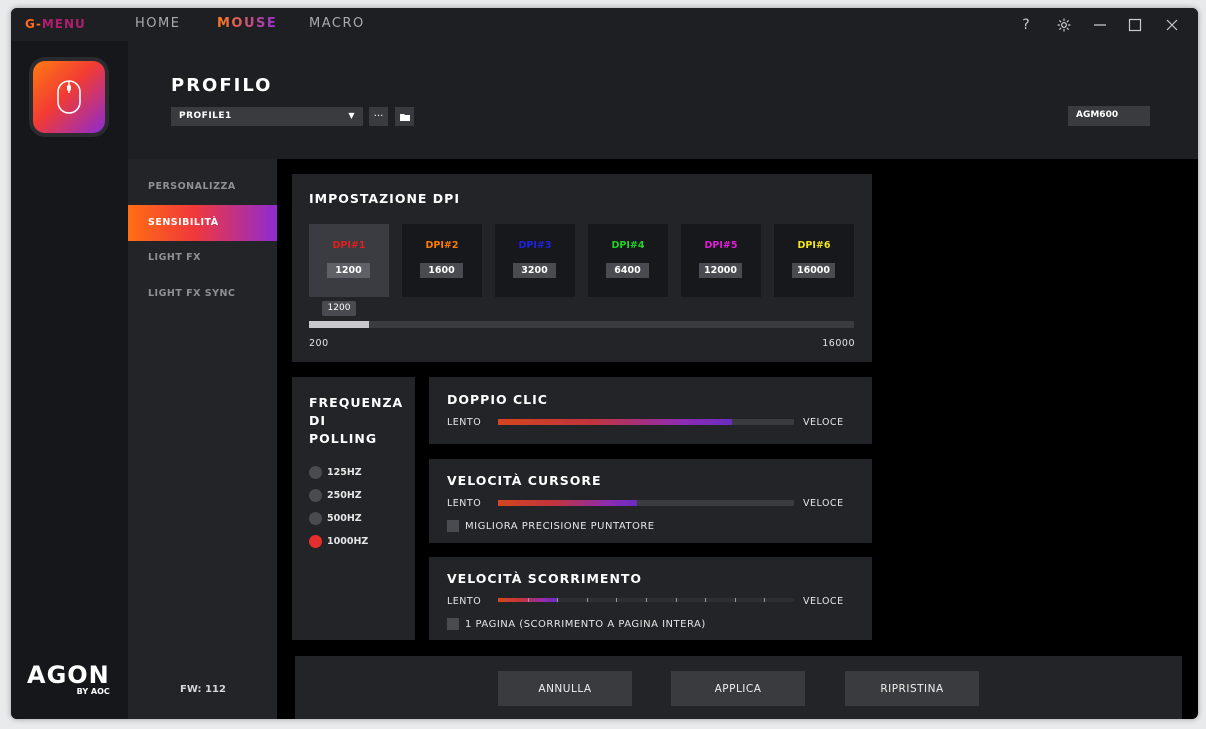  What do you see at coordinates (349, 245) in the screenshot?
I see `dpi-card-label: DPI#1` at bounding box center [349, 245].